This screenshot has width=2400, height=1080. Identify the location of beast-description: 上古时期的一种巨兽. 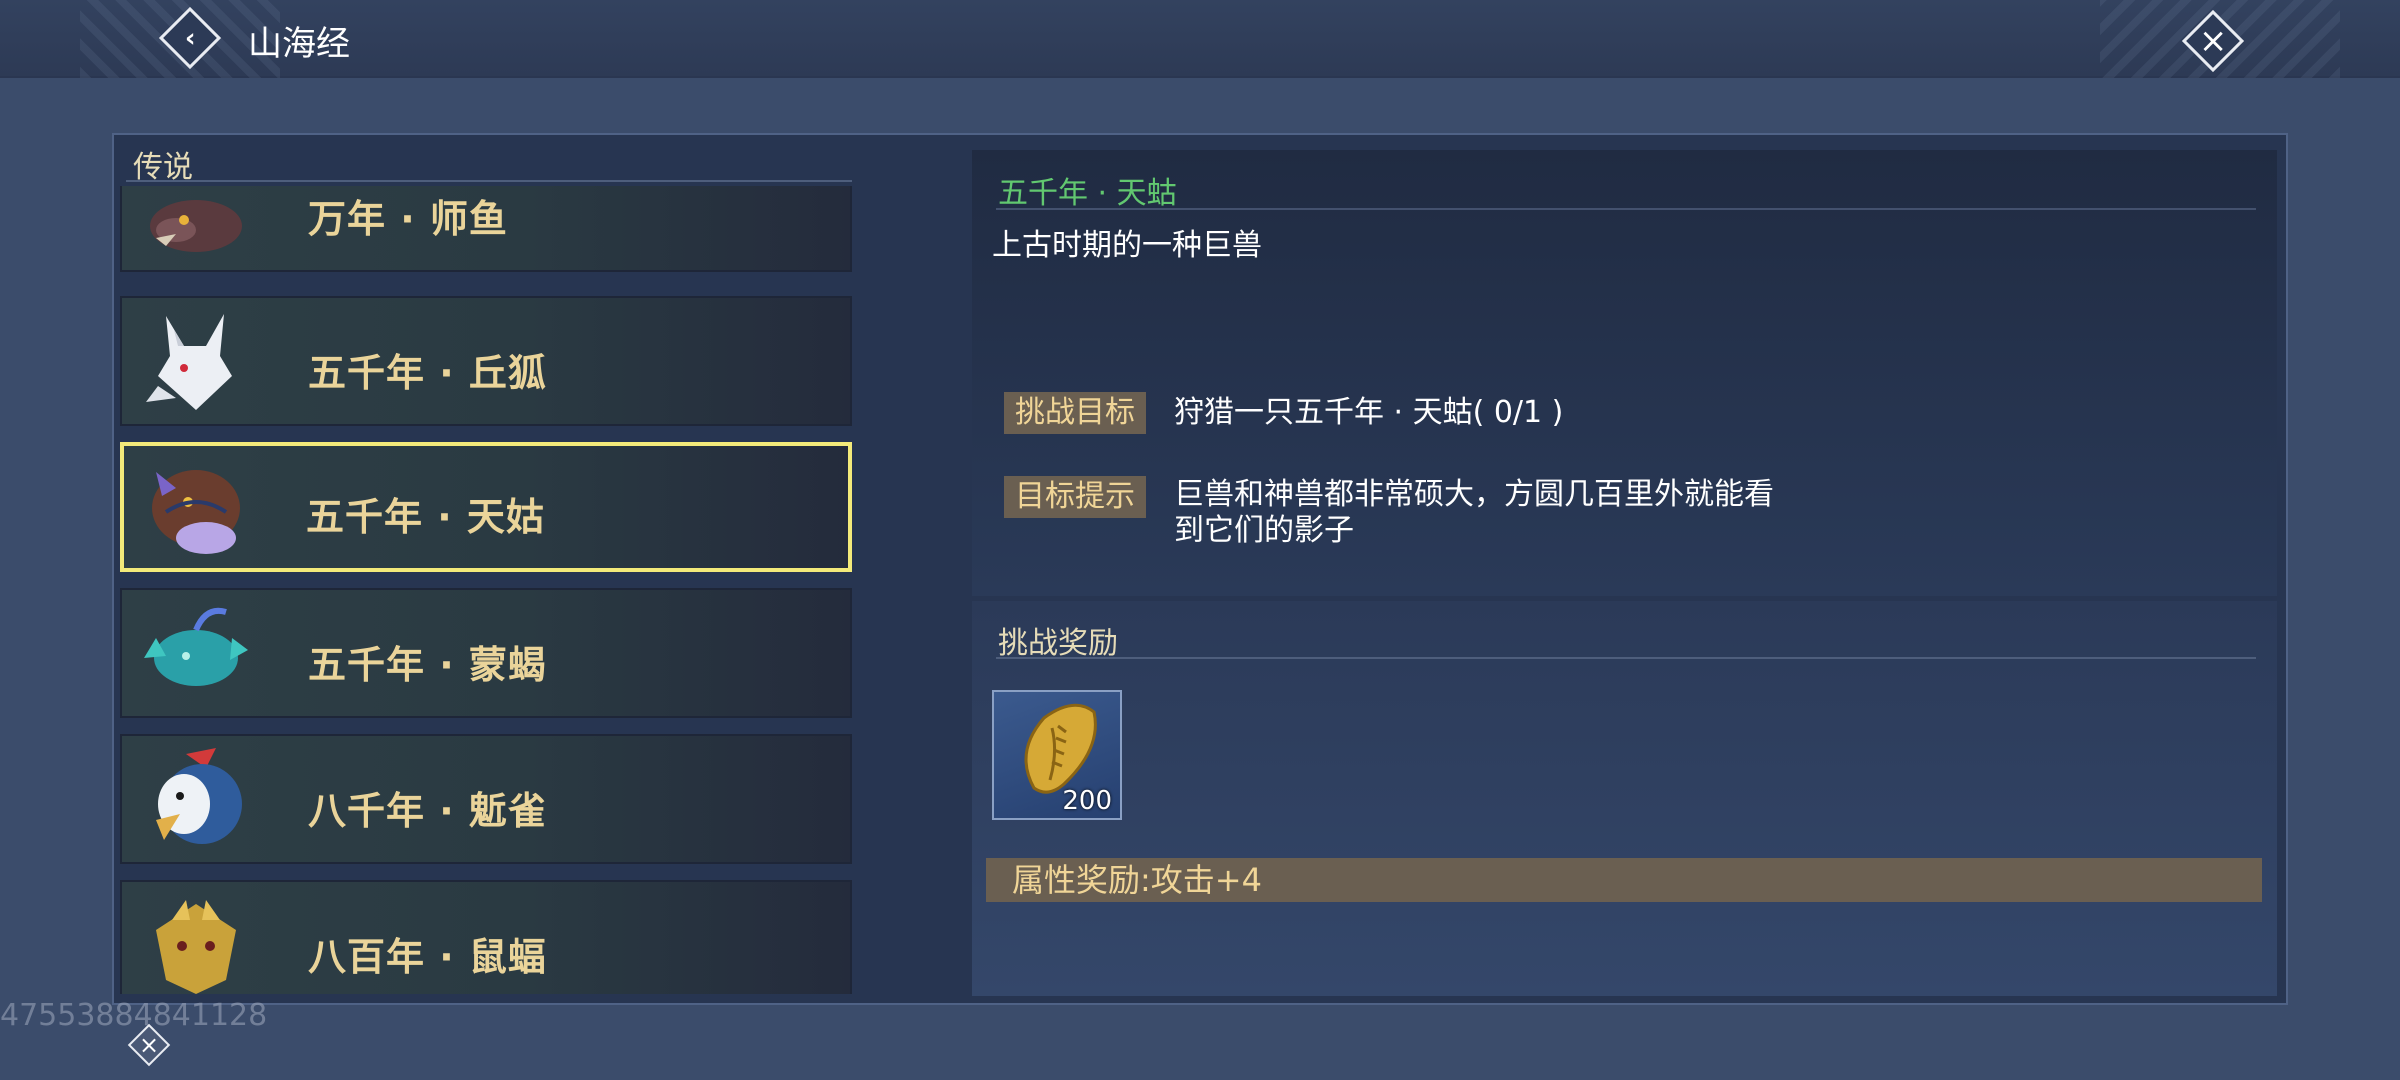
(1127, 245).